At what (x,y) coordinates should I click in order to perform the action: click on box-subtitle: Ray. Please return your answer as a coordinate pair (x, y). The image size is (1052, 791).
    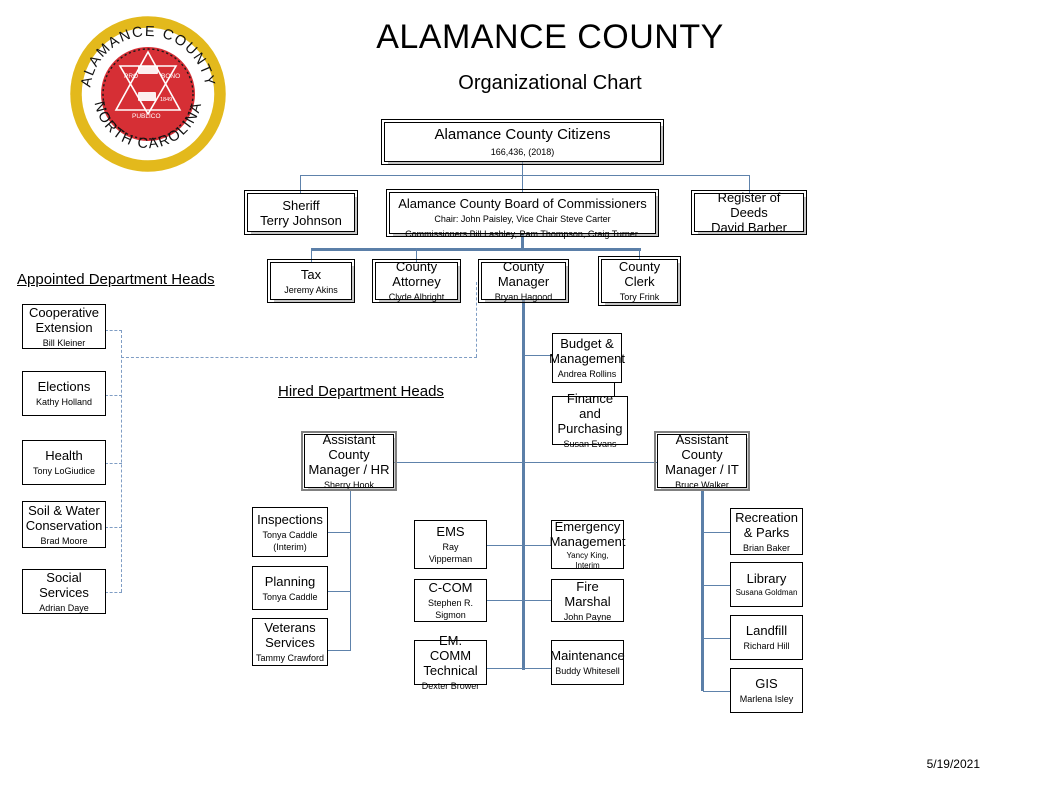
    Looking at the image, I should click on (450, 547).